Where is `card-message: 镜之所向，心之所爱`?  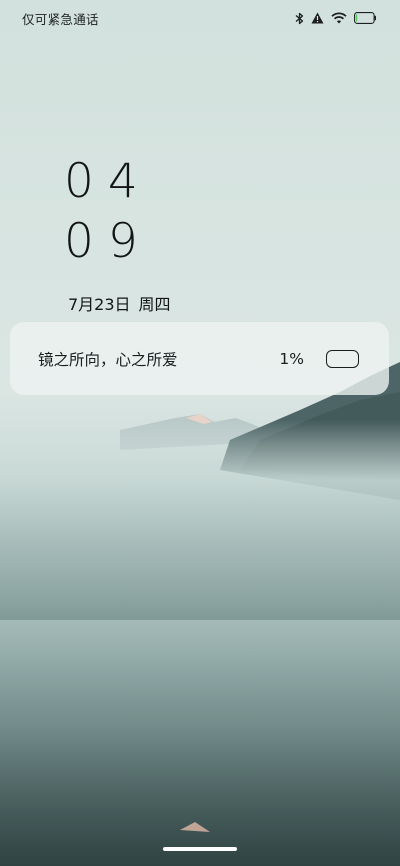 card-message: 镜之所向，心之所爱 is located at coordinates (108, 359).